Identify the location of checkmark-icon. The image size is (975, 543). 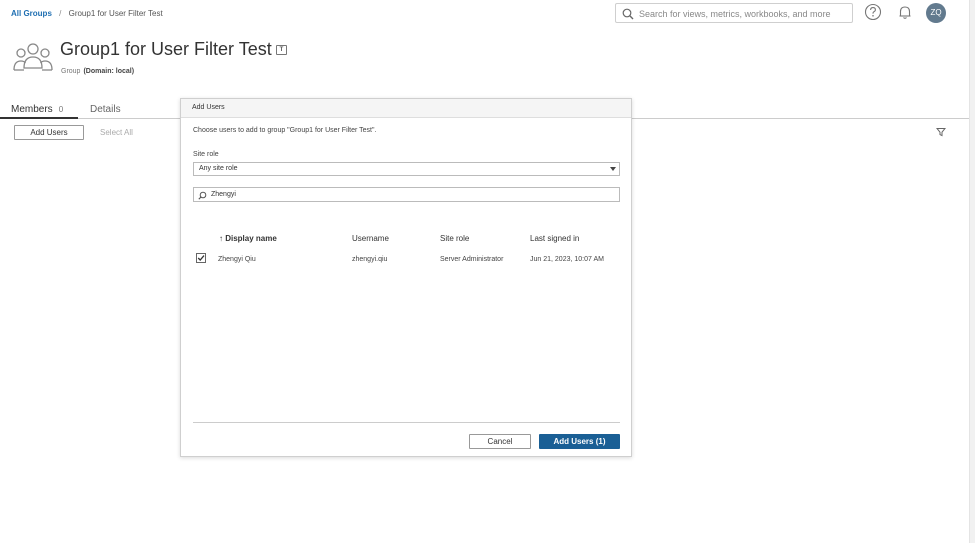
(201, 258).